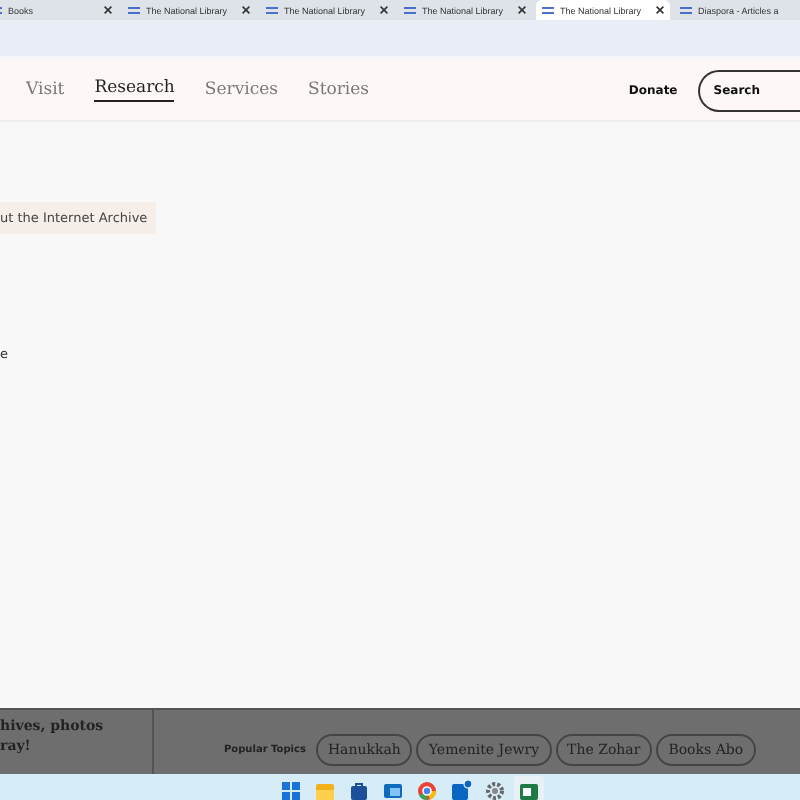 The height and width of the screenshot is (800, 800). I want to click on nav-link: Visit, so click(45, 90).